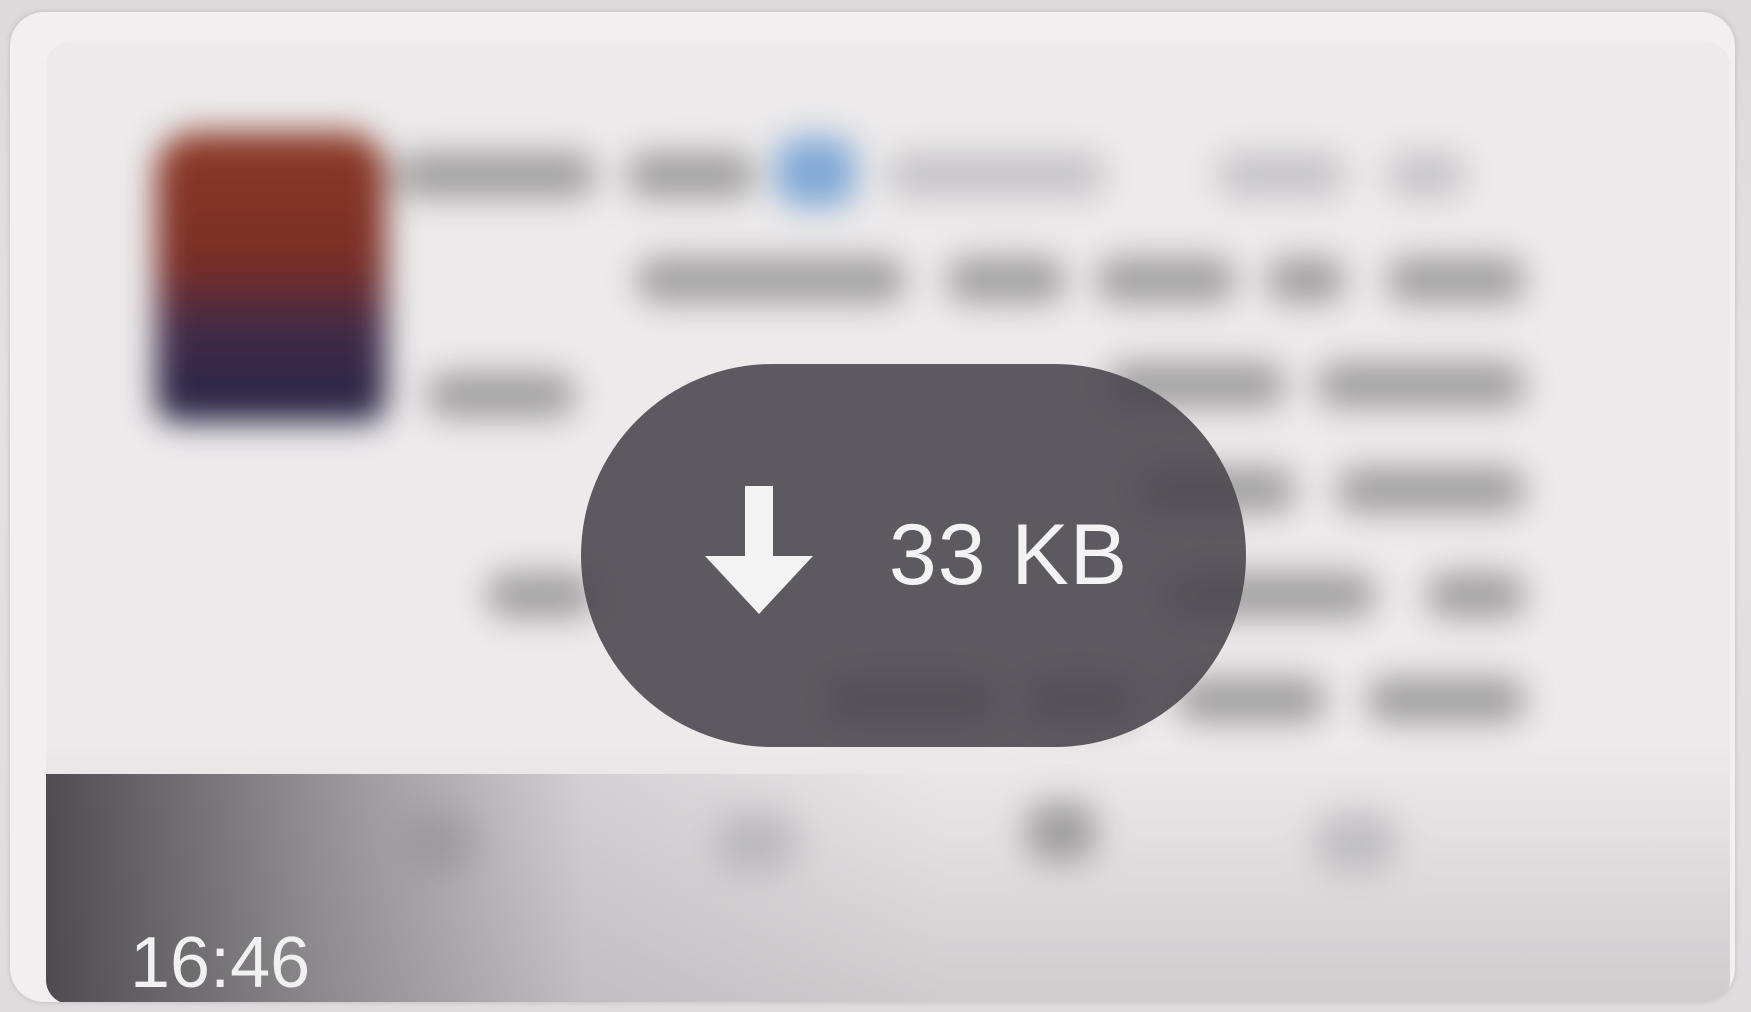 This screenshot has height=1012, width=1751. Describe the element at coordinates (220, 962) in the screenshot. I see `message-timestamp: 16:46` at that location.